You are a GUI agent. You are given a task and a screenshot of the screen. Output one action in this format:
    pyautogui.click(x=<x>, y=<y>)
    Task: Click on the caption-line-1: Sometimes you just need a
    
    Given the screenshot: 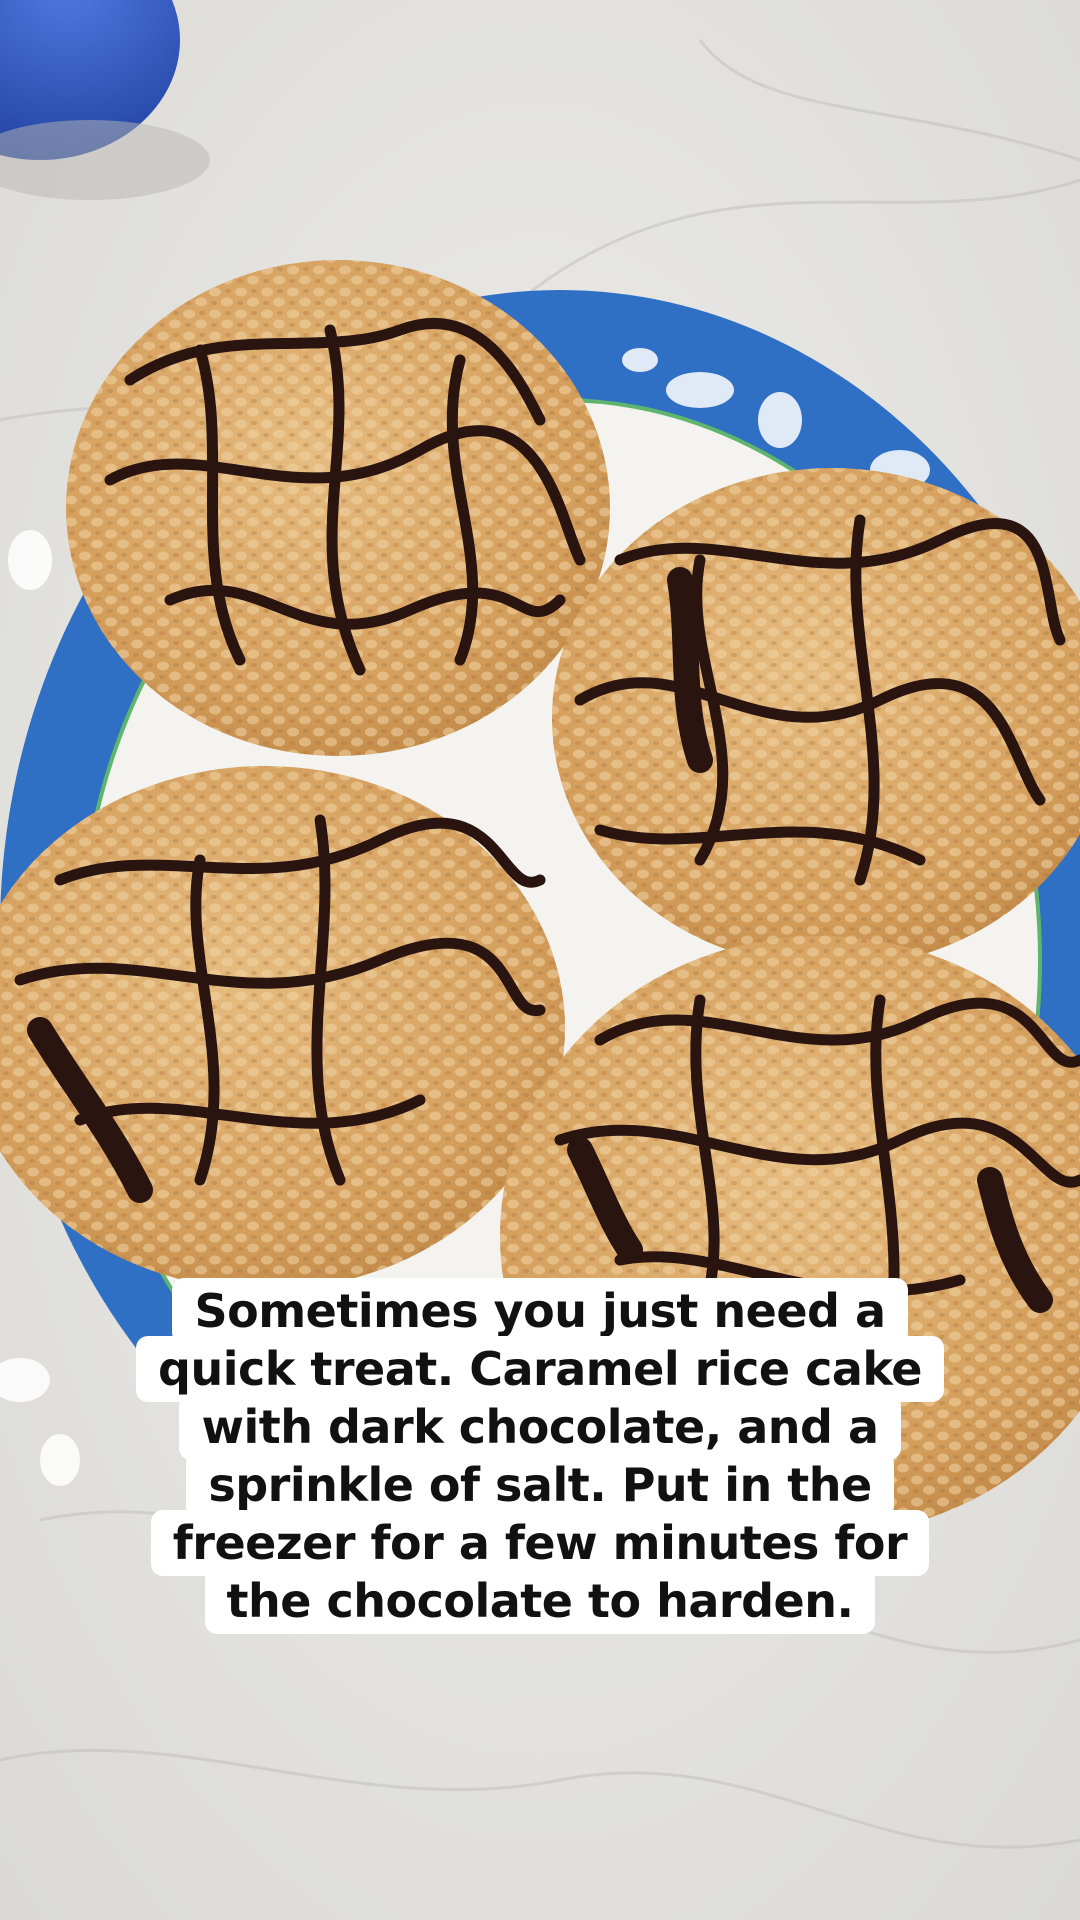 What is the action you would take?
    pyautogui.click(x=540, y=1311)
    